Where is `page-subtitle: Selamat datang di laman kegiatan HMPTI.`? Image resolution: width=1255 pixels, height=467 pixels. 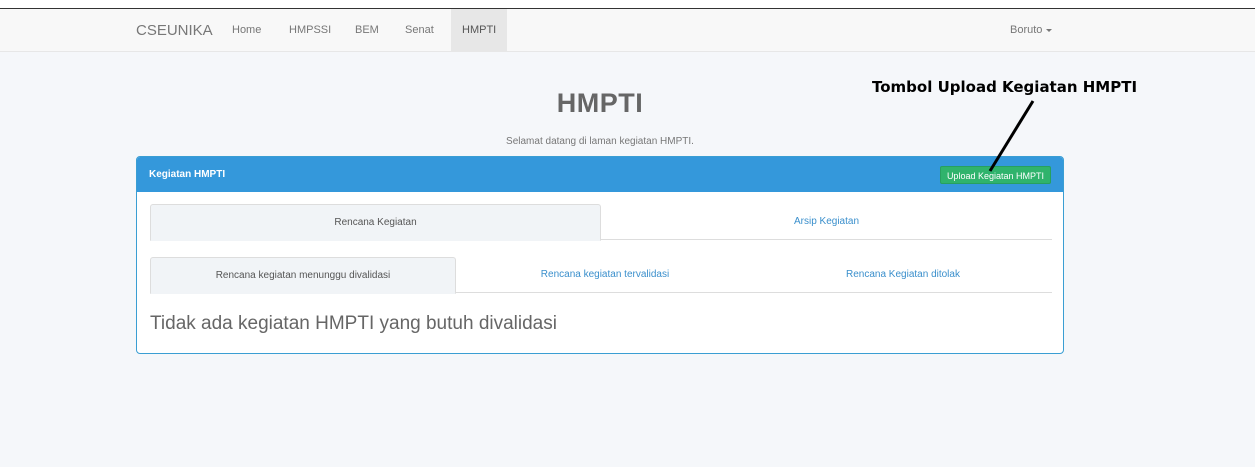 page-subtitle: Selamat datang di laman kegiatan HMPTI. is located at coordinates (600, 141).